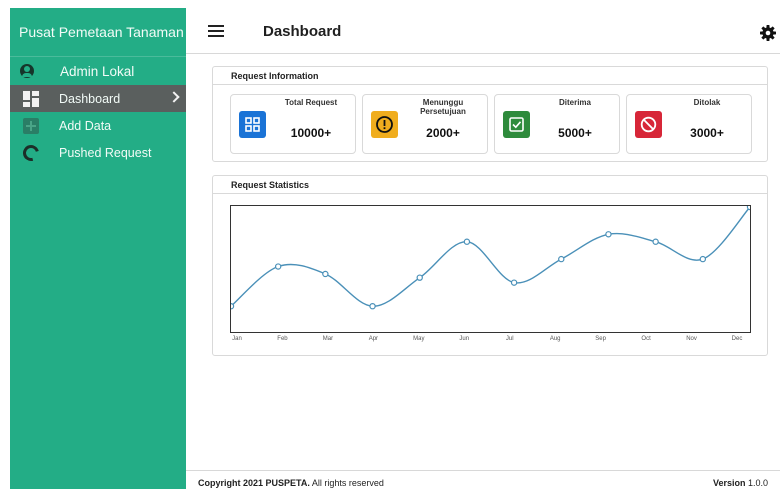  Describe the element at coordinates (419, 339) in the screenshot. I see `x-tick-label: May` at that location.